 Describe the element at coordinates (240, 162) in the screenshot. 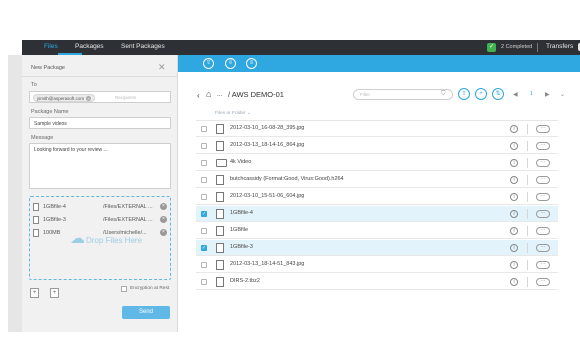

I see `folder-name: 4k Video` at that location.